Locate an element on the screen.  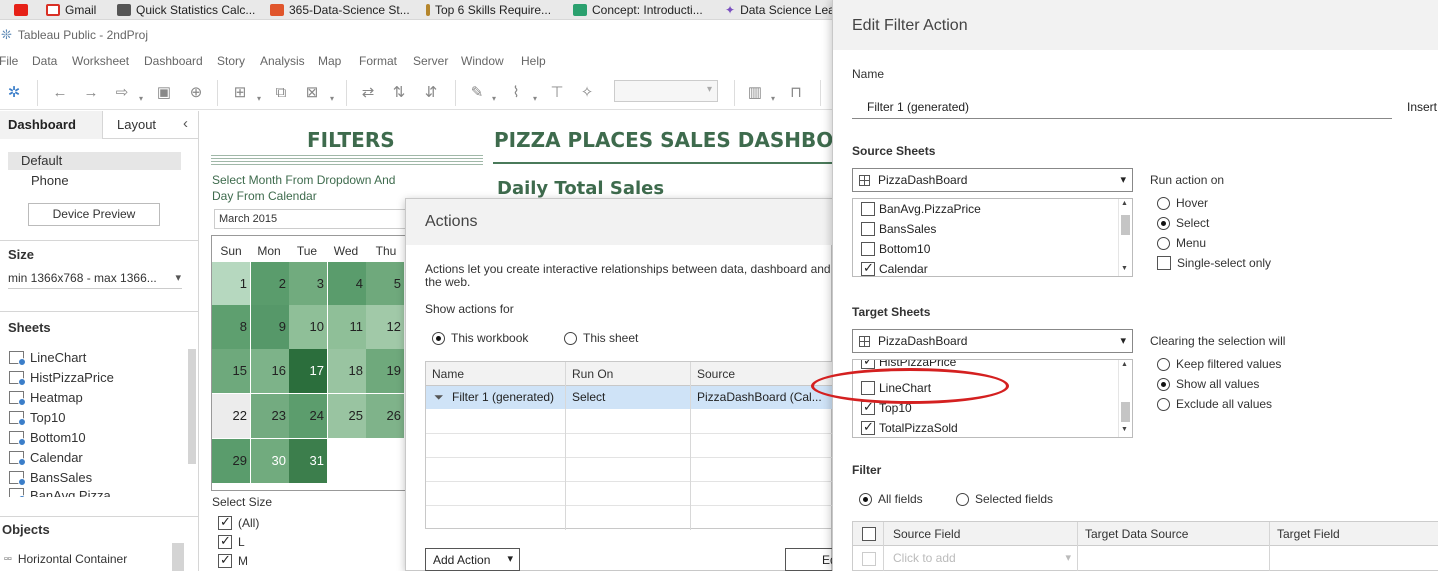
menu-worksheet: Worksheet is located at coordinates (100, 61).